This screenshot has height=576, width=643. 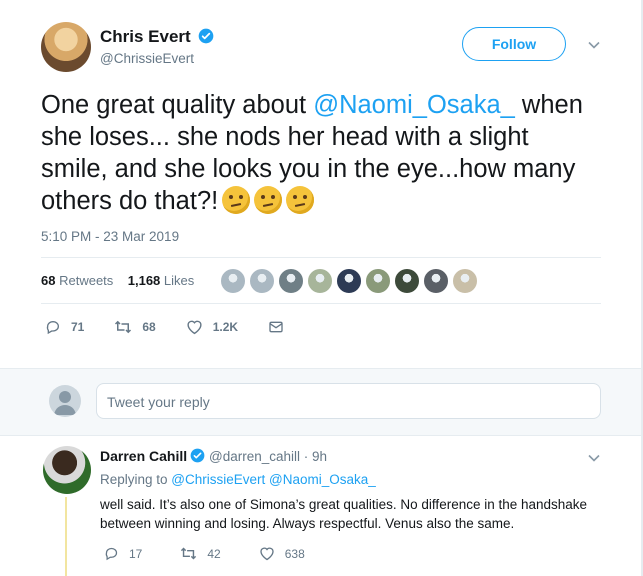 I want to click on like-count: 1.2K, so click(x=225, y=327).